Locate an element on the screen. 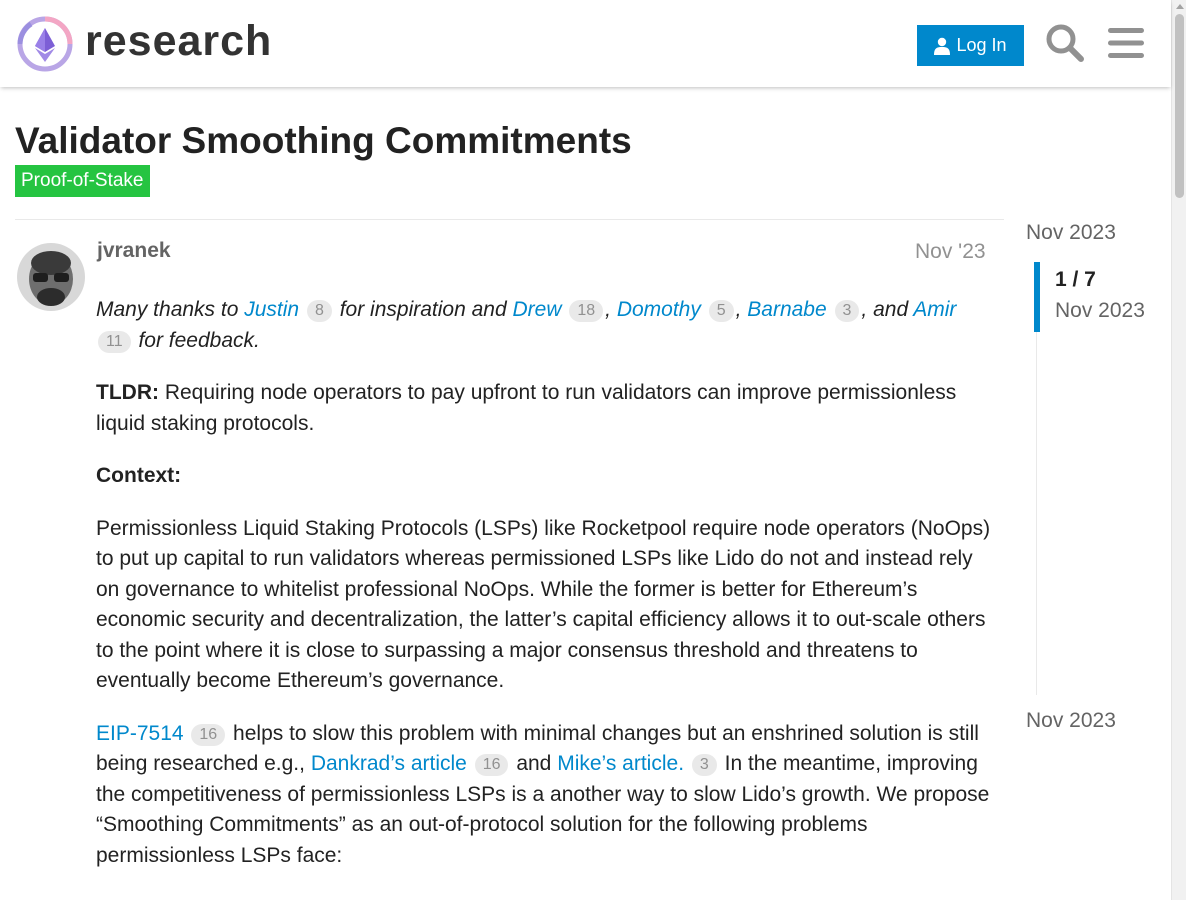 The width and height of the screenshot is (1186, 900). timeline-handle is located at coordinates (1037, 297).